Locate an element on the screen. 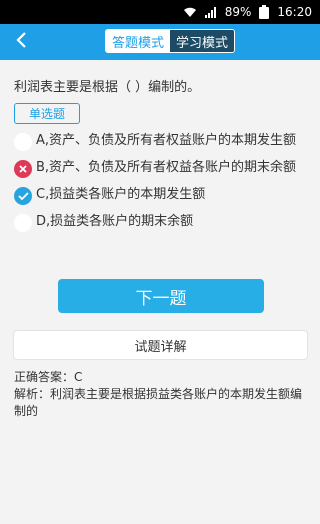 This screenshot has height=524, width=320. option-d: D,损益类各账户的期末余额 is located at coordinates (160, 222).